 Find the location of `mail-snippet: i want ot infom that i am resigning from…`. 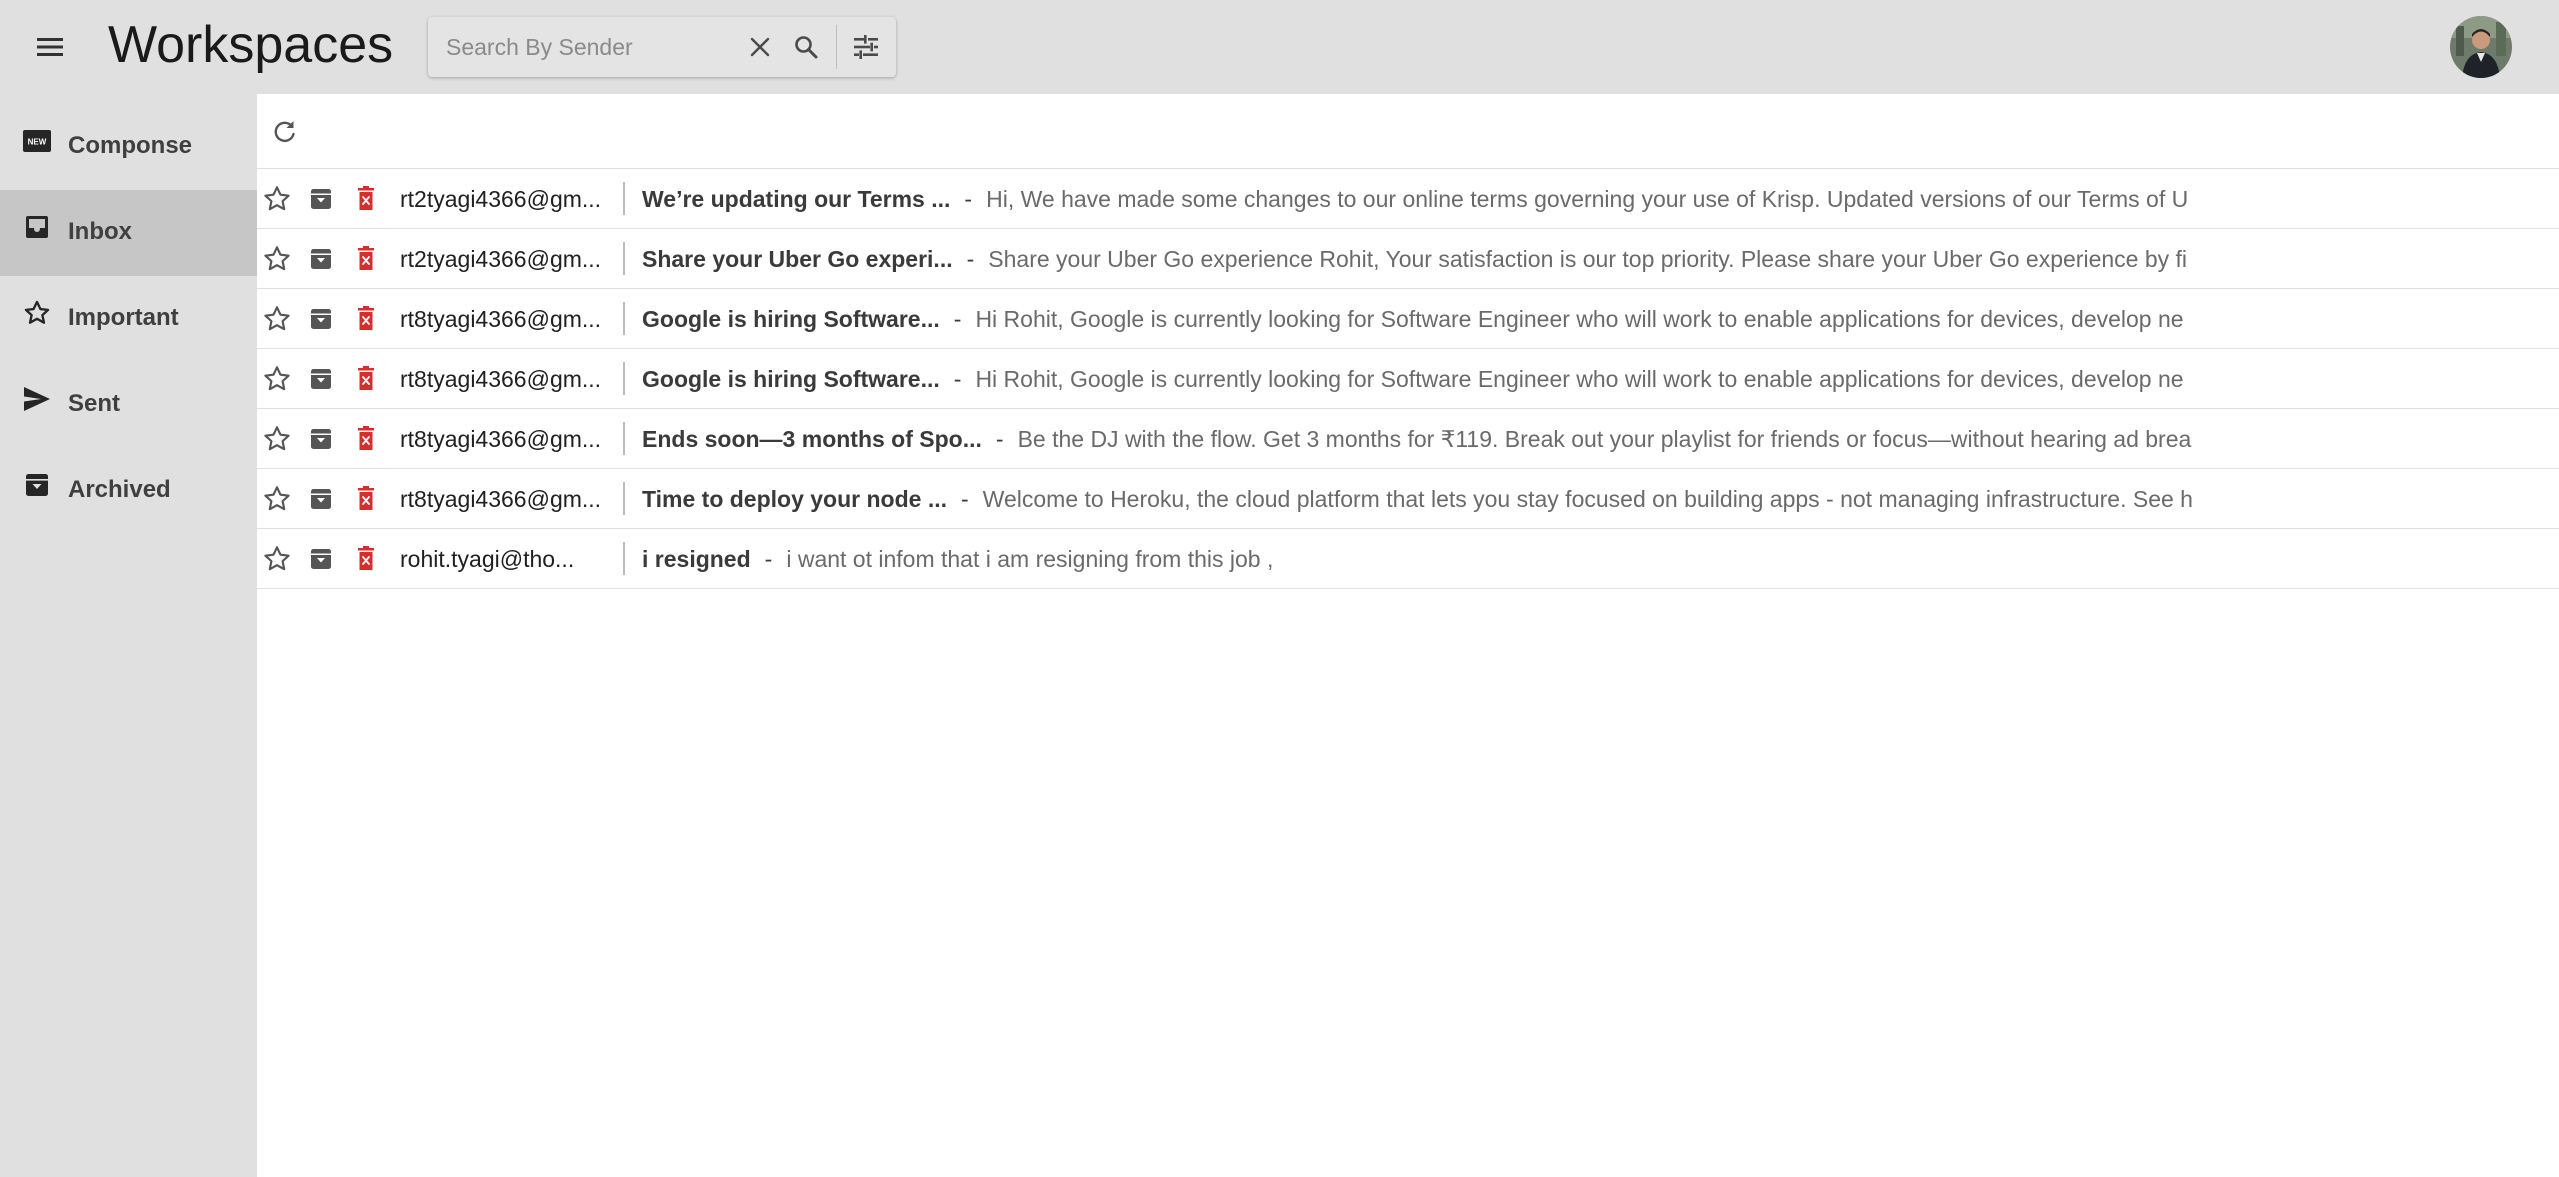

mail-snippet: i want ot infom that i am resigning from… is located at coordinates (1030, 559).